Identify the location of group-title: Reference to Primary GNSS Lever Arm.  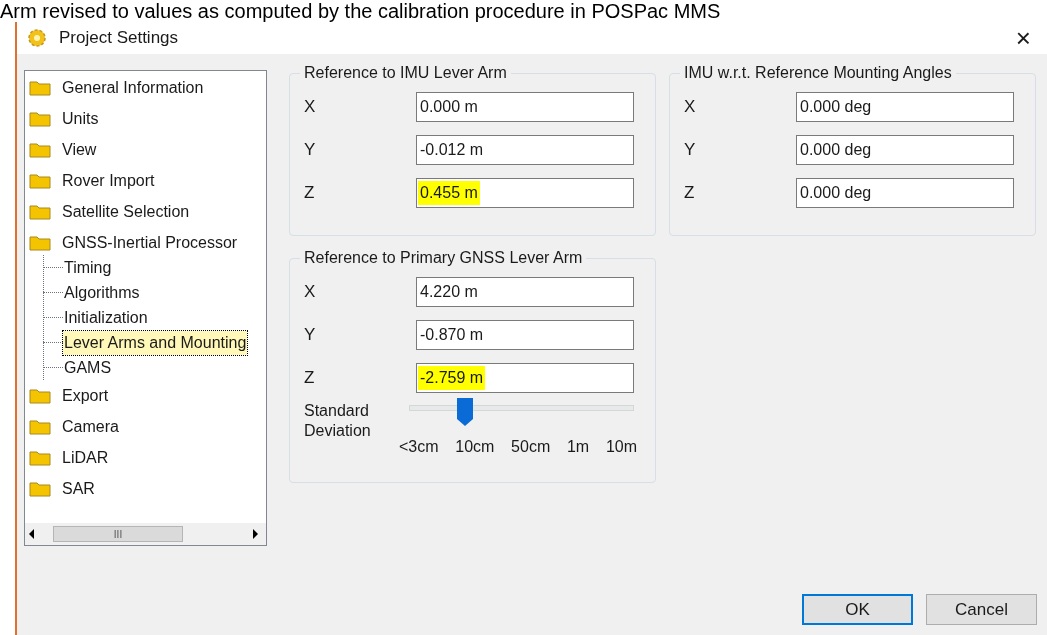
(443, 258).